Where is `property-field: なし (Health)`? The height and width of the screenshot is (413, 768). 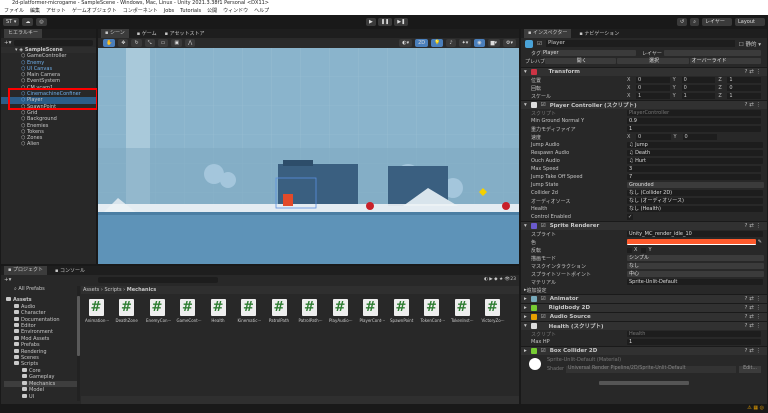
property-field: なし (Health) is located at coordinates (695, 209).